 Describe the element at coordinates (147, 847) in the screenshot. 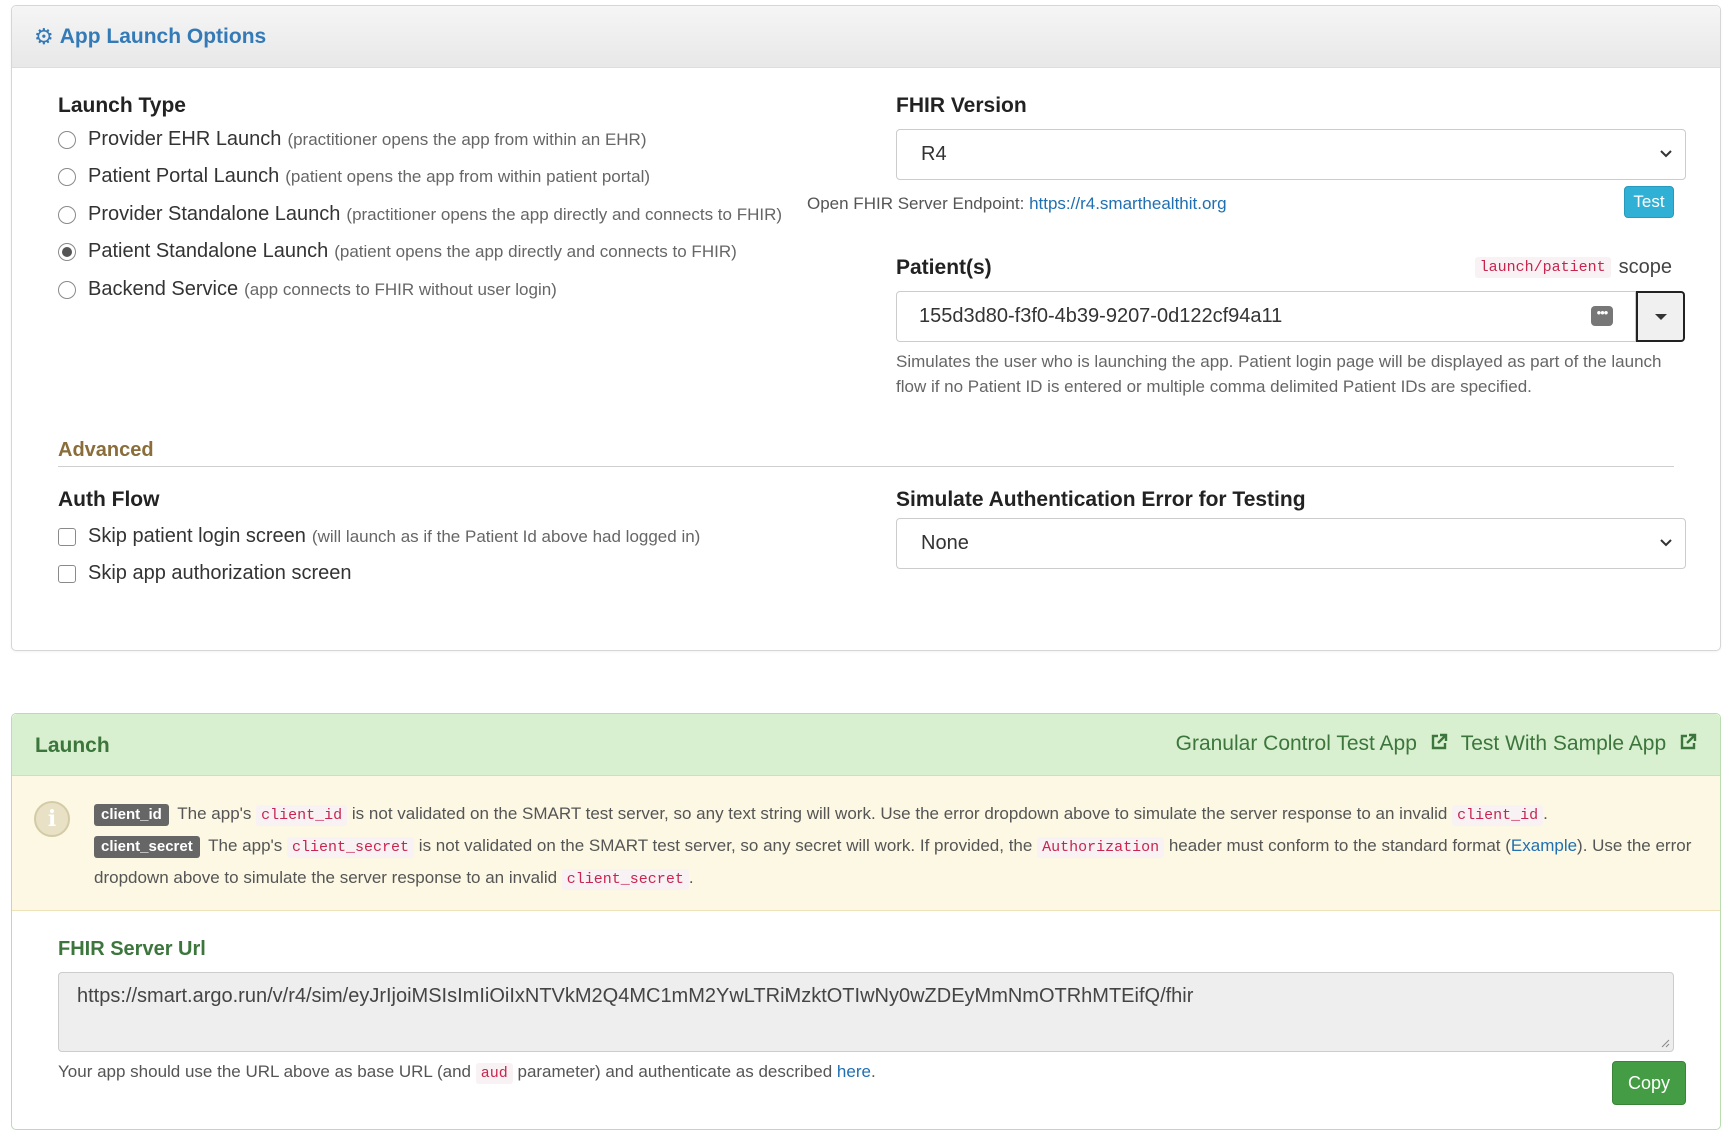

I see `client-secret-badge: client_secret` at that location.